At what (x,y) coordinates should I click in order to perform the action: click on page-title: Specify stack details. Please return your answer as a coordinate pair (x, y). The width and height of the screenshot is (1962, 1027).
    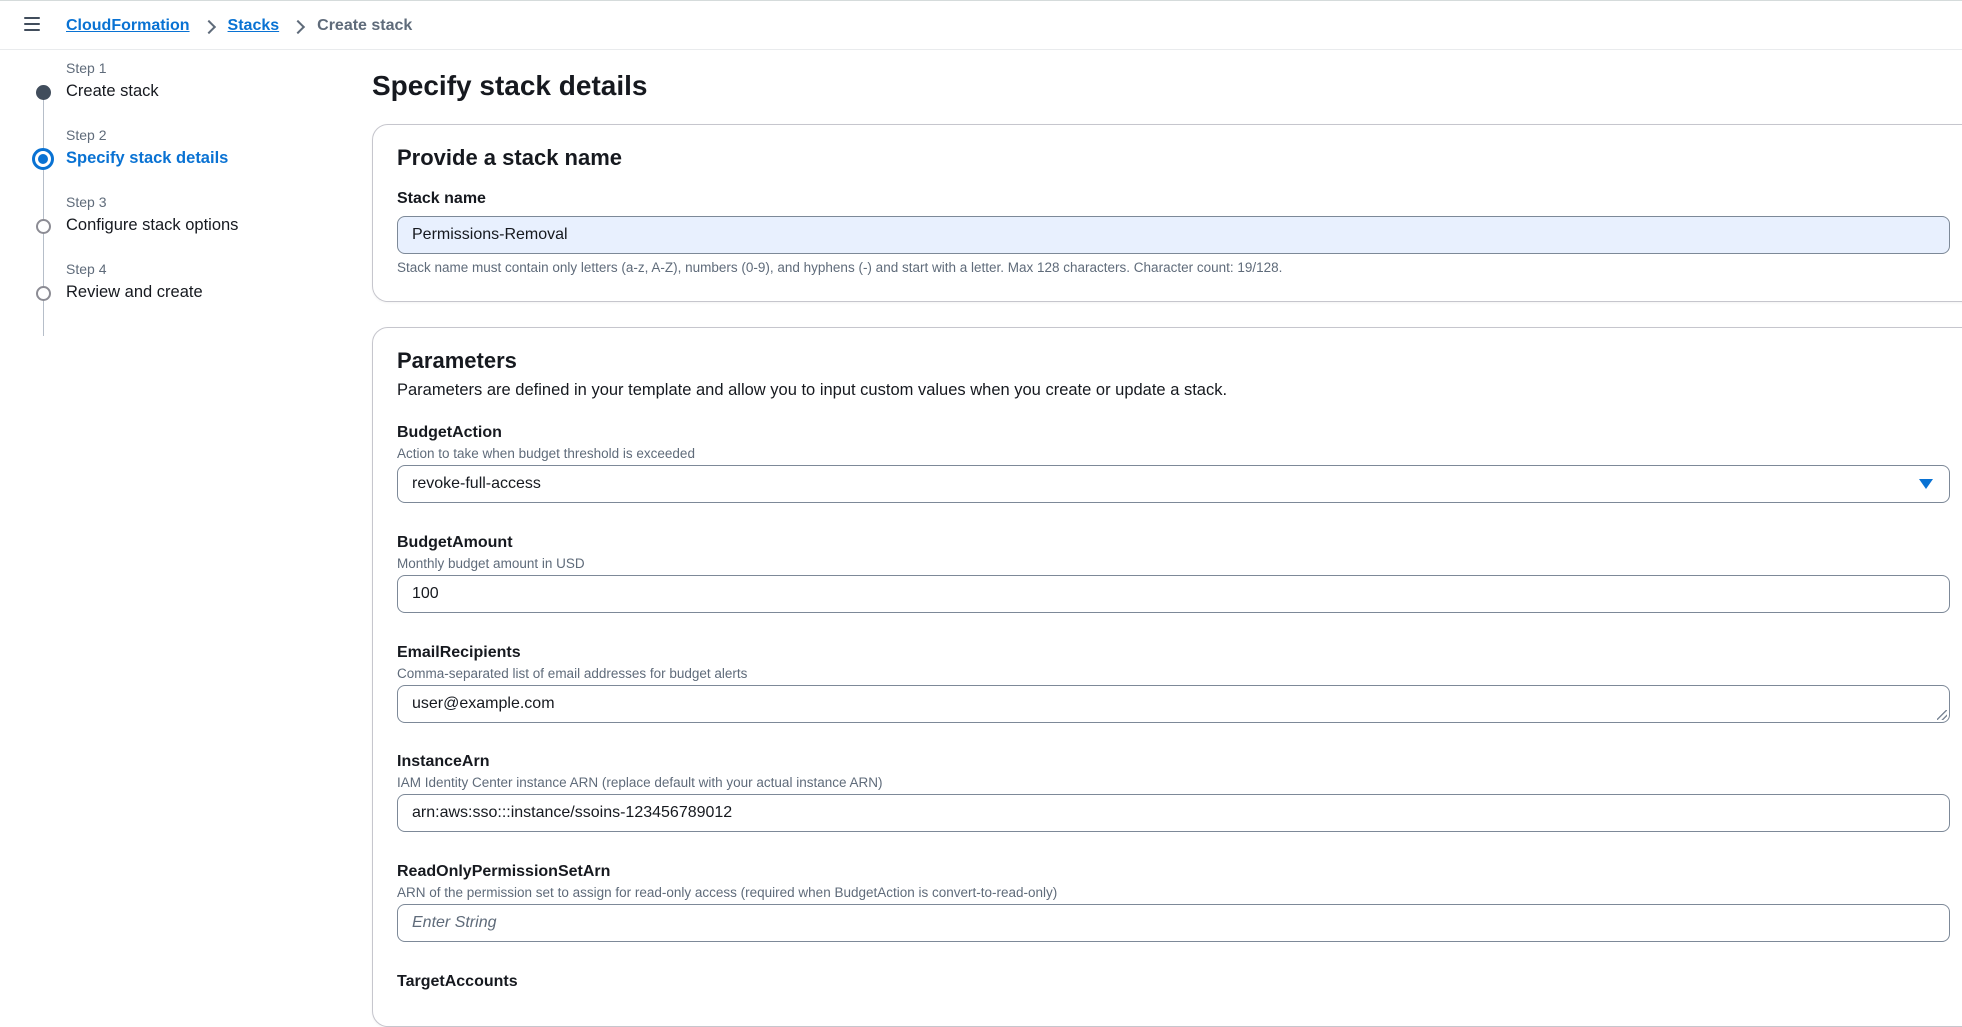
    Looking at the image, I should click on (510, 85).